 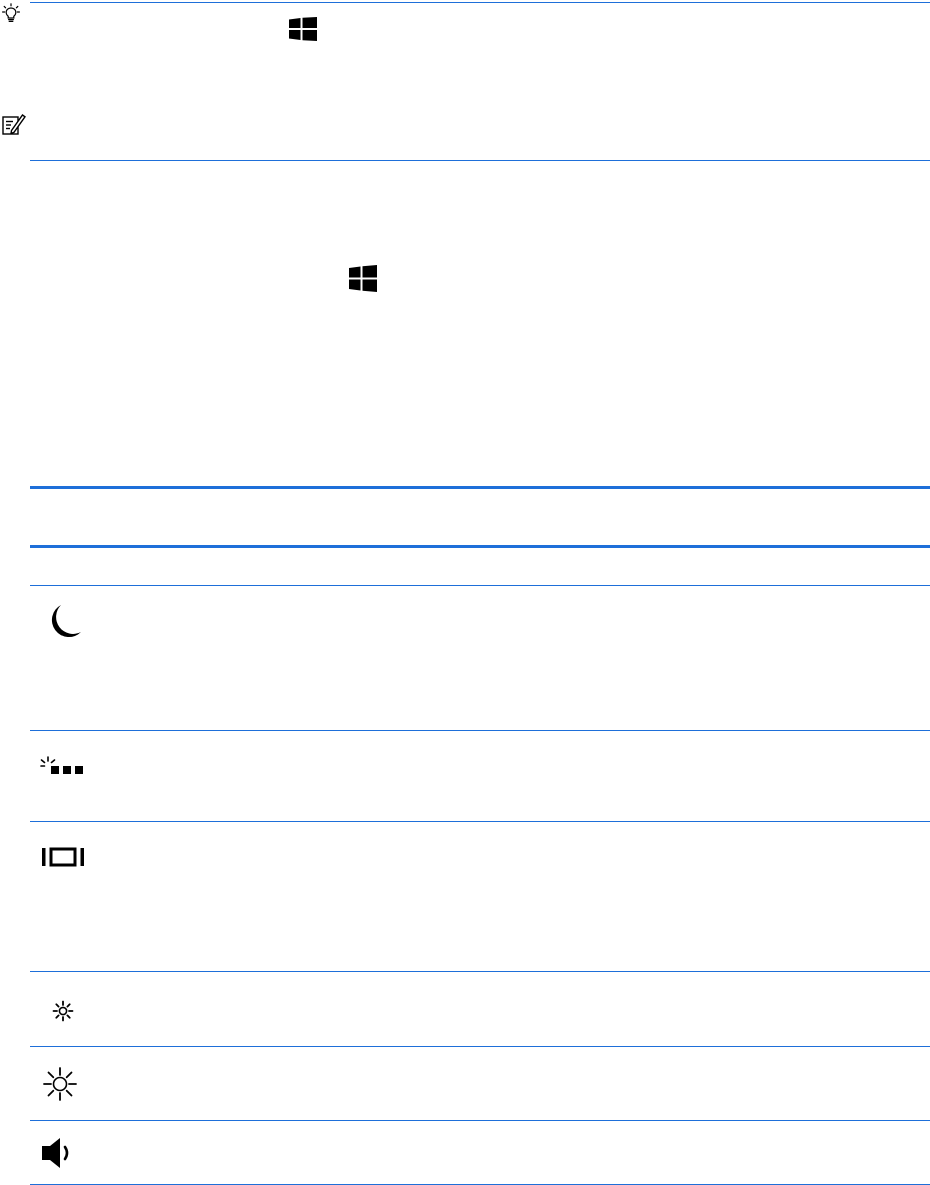 What do you see at coordinates (63, 1011) in the screenshot?
I see `brightness-down-icon` at bounding box center [63, 1011].